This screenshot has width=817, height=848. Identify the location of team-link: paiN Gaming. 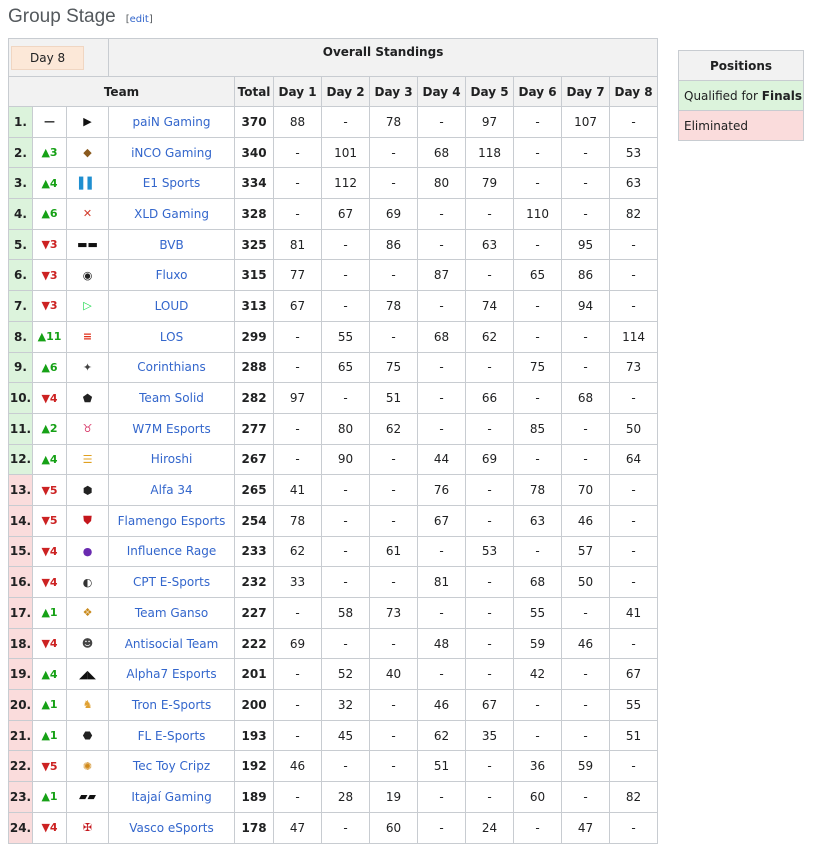
(172, 122).